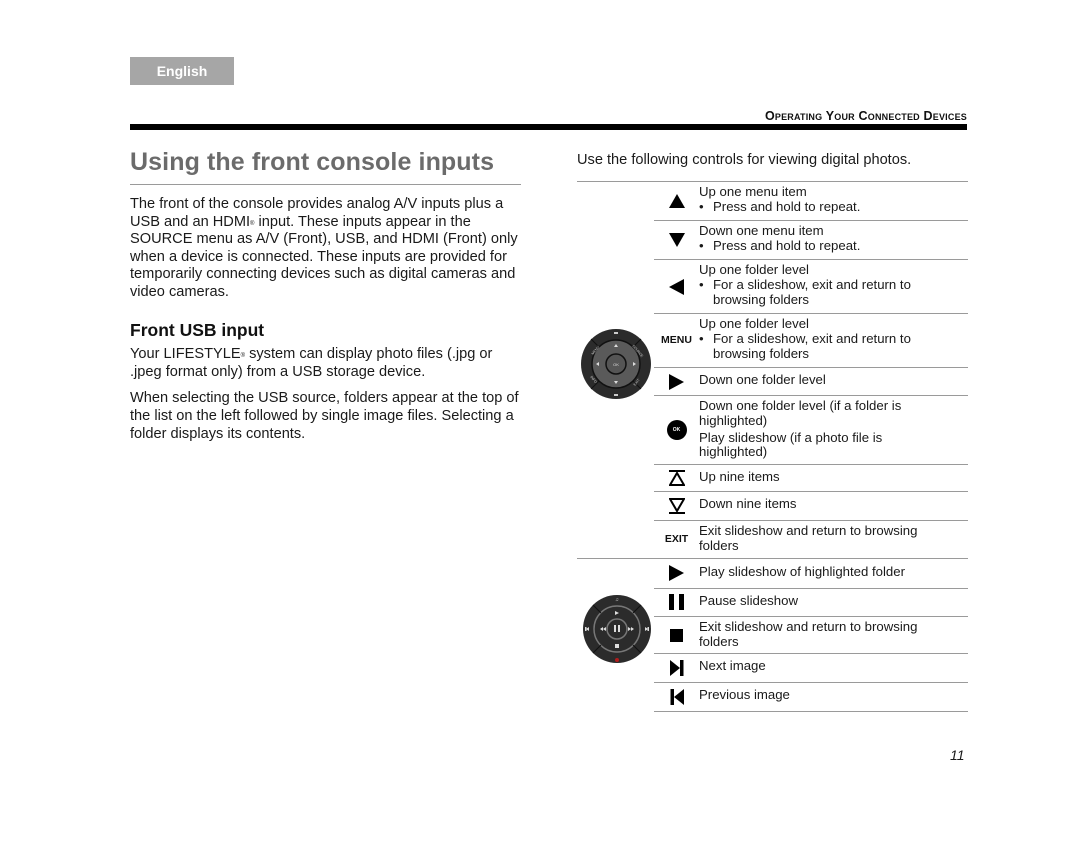  Describe the element at coordinates (676, 286) in the screenshot. I see `left-arrow-icon` at that location.